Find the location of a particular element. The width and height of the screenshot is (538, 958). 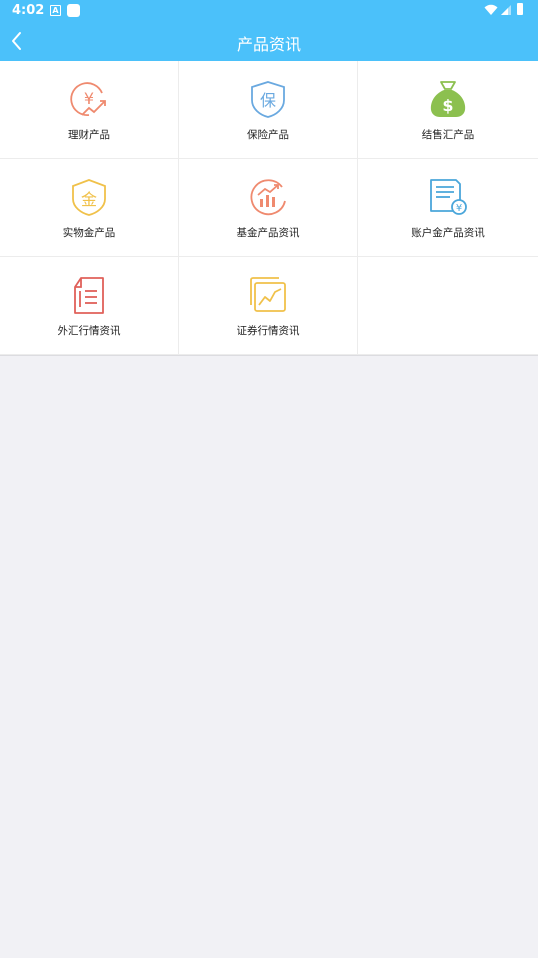

dollar-symbol: $ is located at coordinates (447, 105).